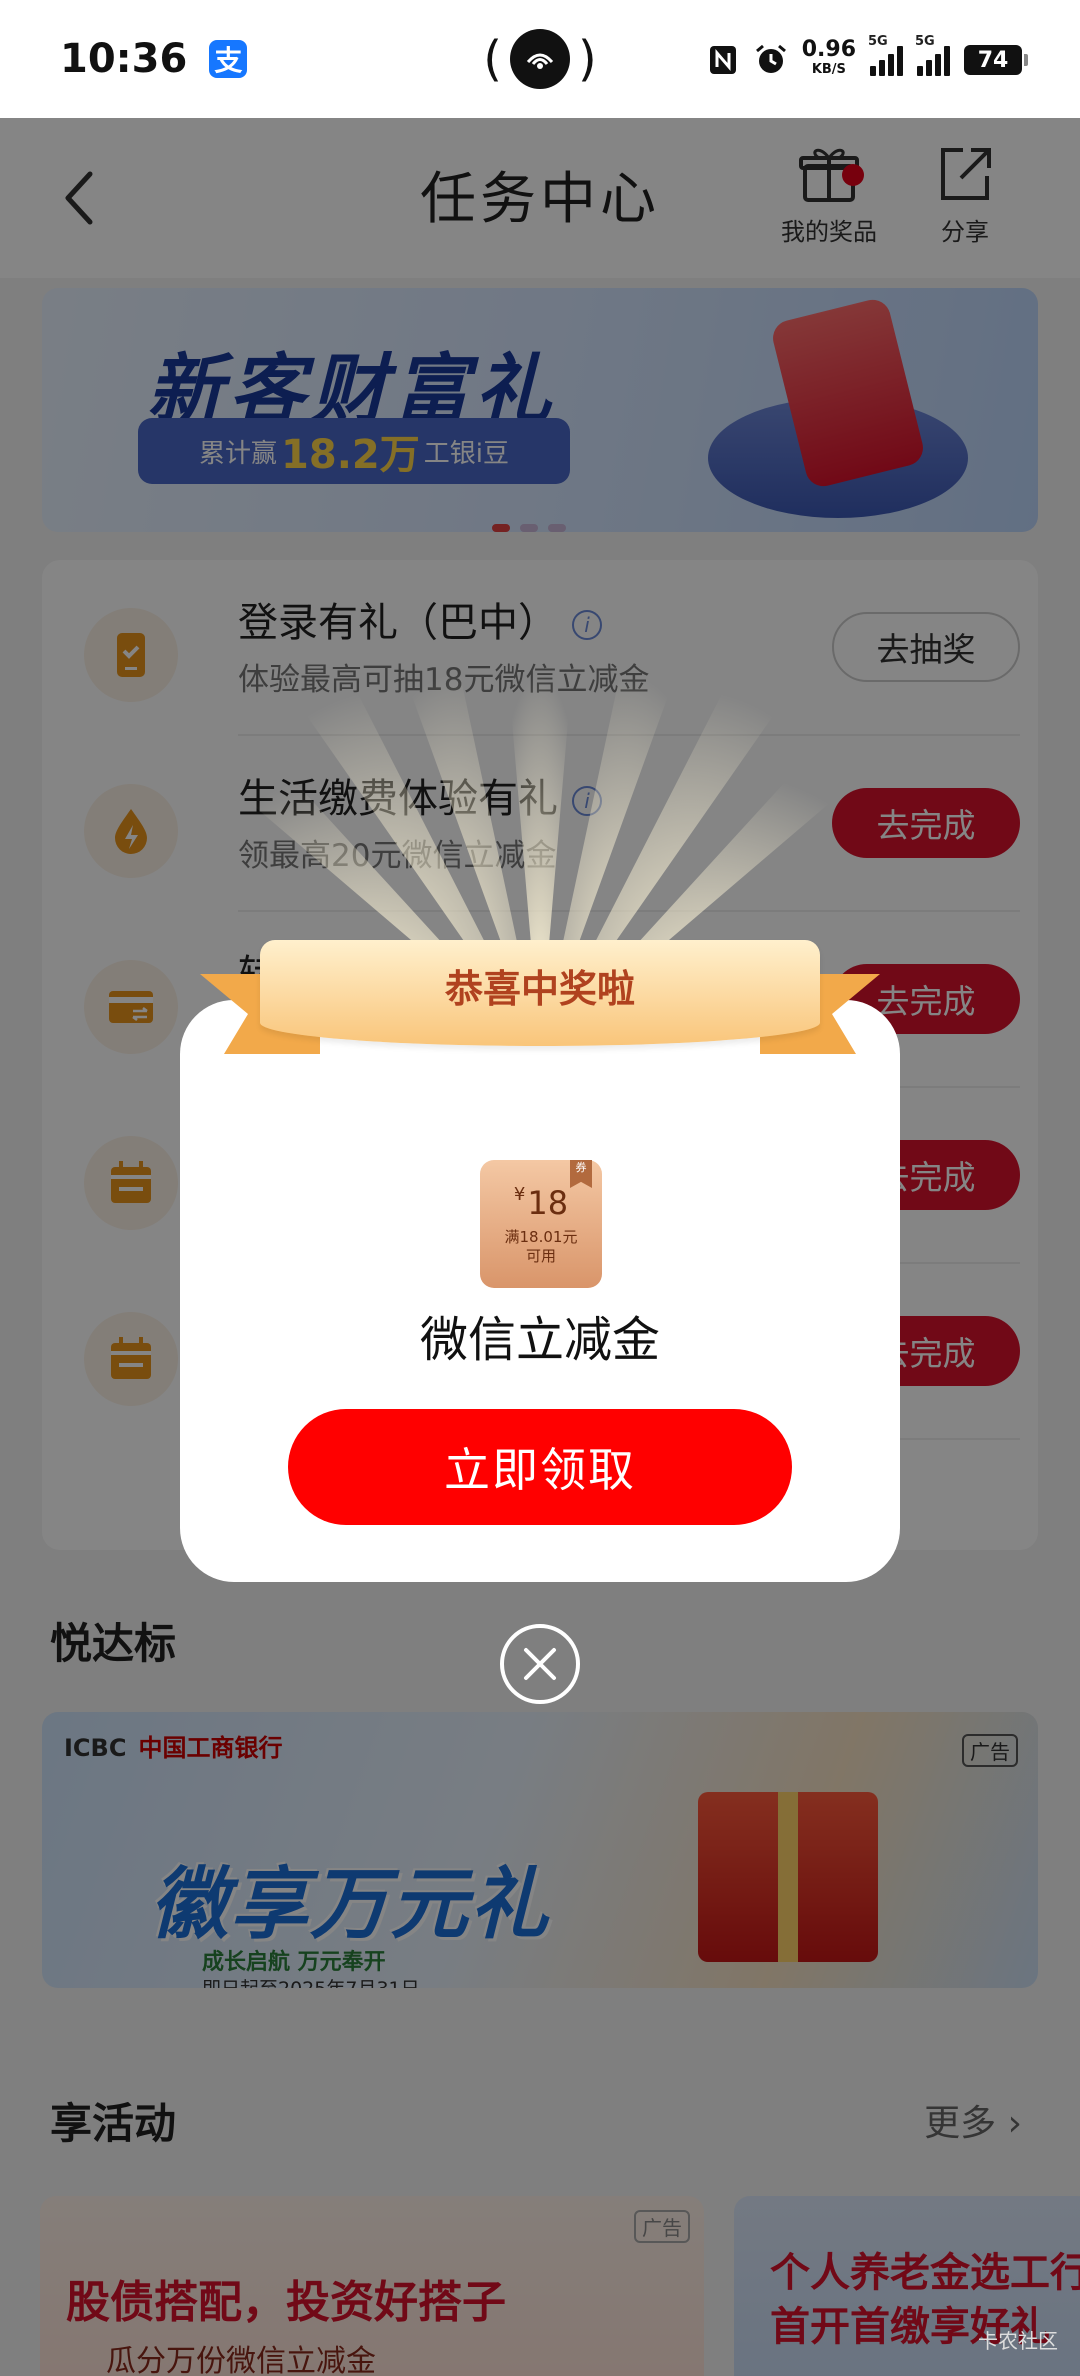 This screenshot has width=1080, height=2376. What do you see at coordinates (722, 60) in the screenshot?
I see `nfc-icon` at bounding box center [722, 60].